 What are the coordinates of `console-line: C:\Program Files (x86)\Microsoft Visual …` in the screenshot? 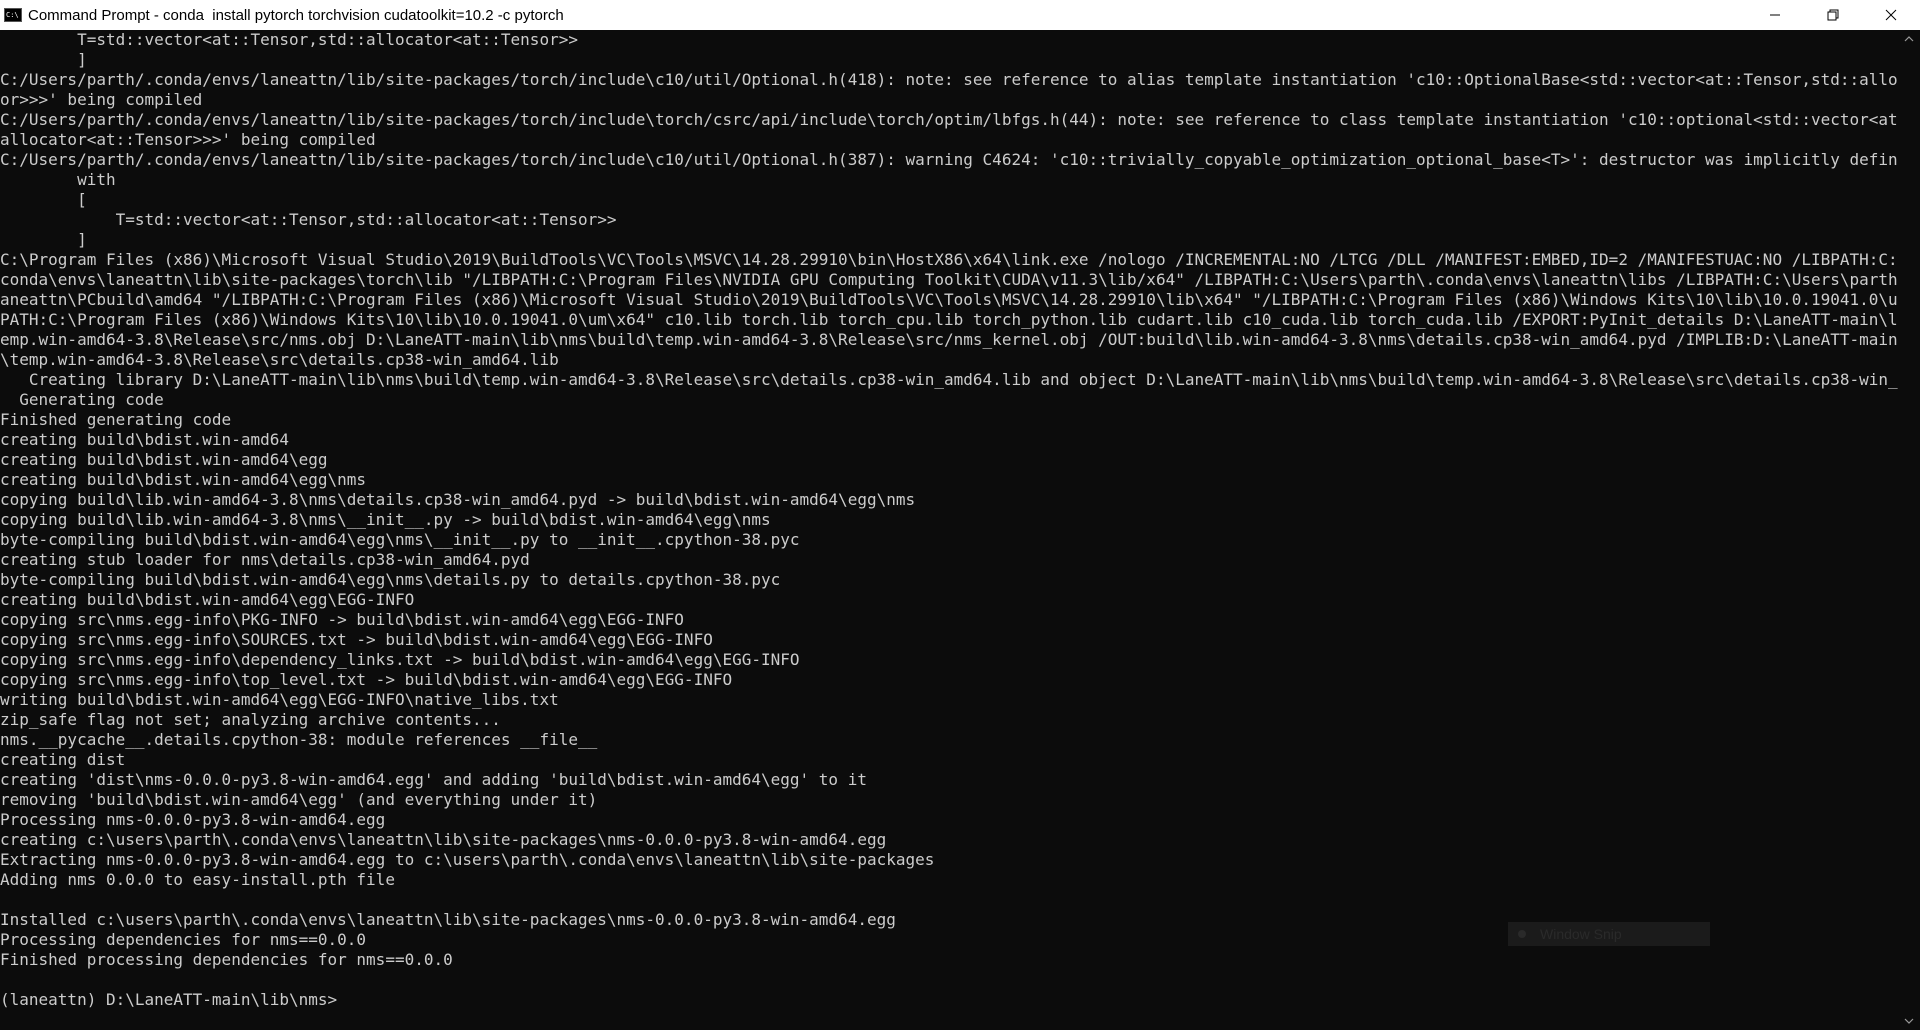 It's located at (949, 259).